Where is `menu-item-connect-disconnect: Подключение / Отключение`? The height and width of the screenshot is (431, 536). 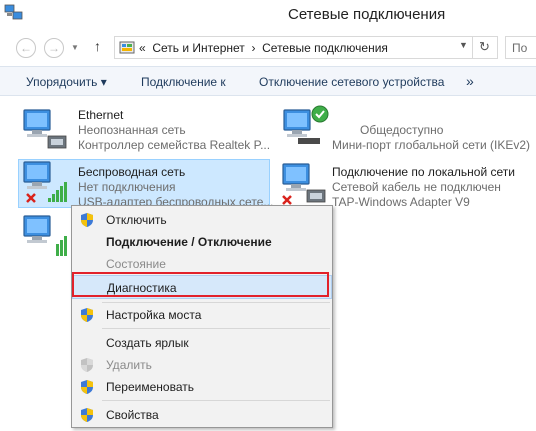
menu-item-connect-disconnect: Подключение / Отключение is located at coordinates (202, 242).